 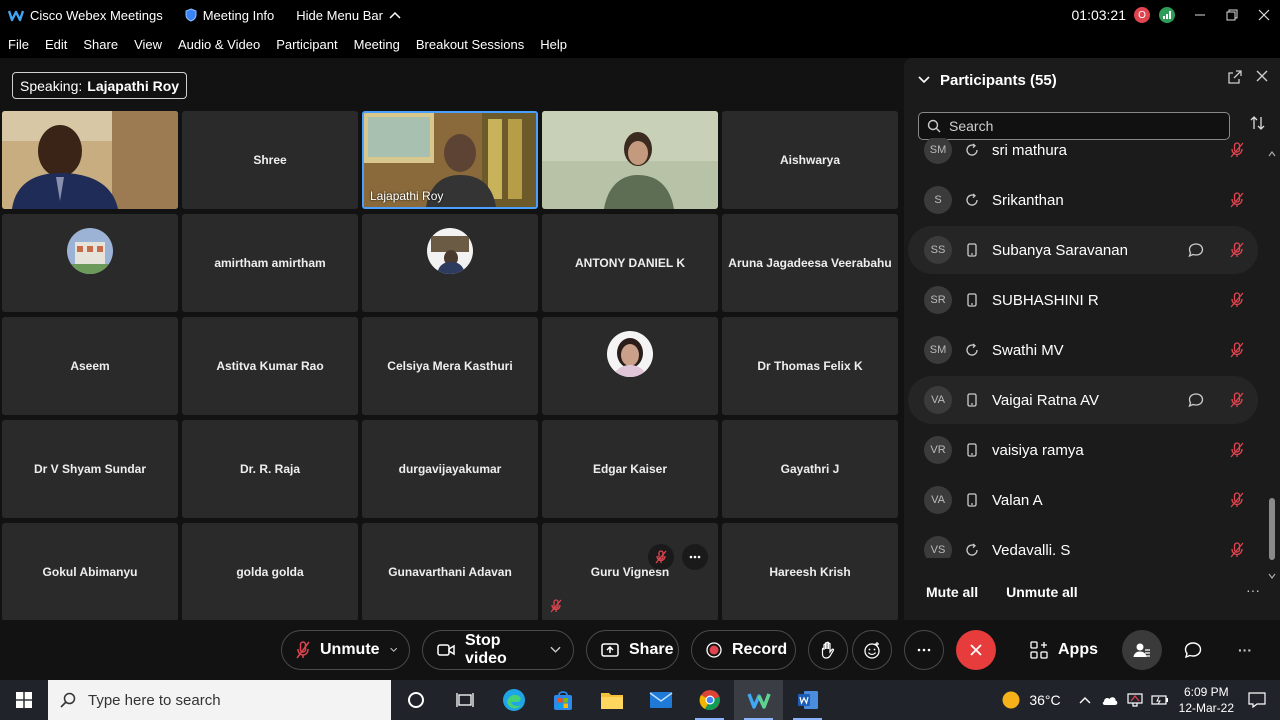 What do you see at coordinates (100, 44) in the screenshot?
I see `menu-share: Share` at bounding box center [100, 44].